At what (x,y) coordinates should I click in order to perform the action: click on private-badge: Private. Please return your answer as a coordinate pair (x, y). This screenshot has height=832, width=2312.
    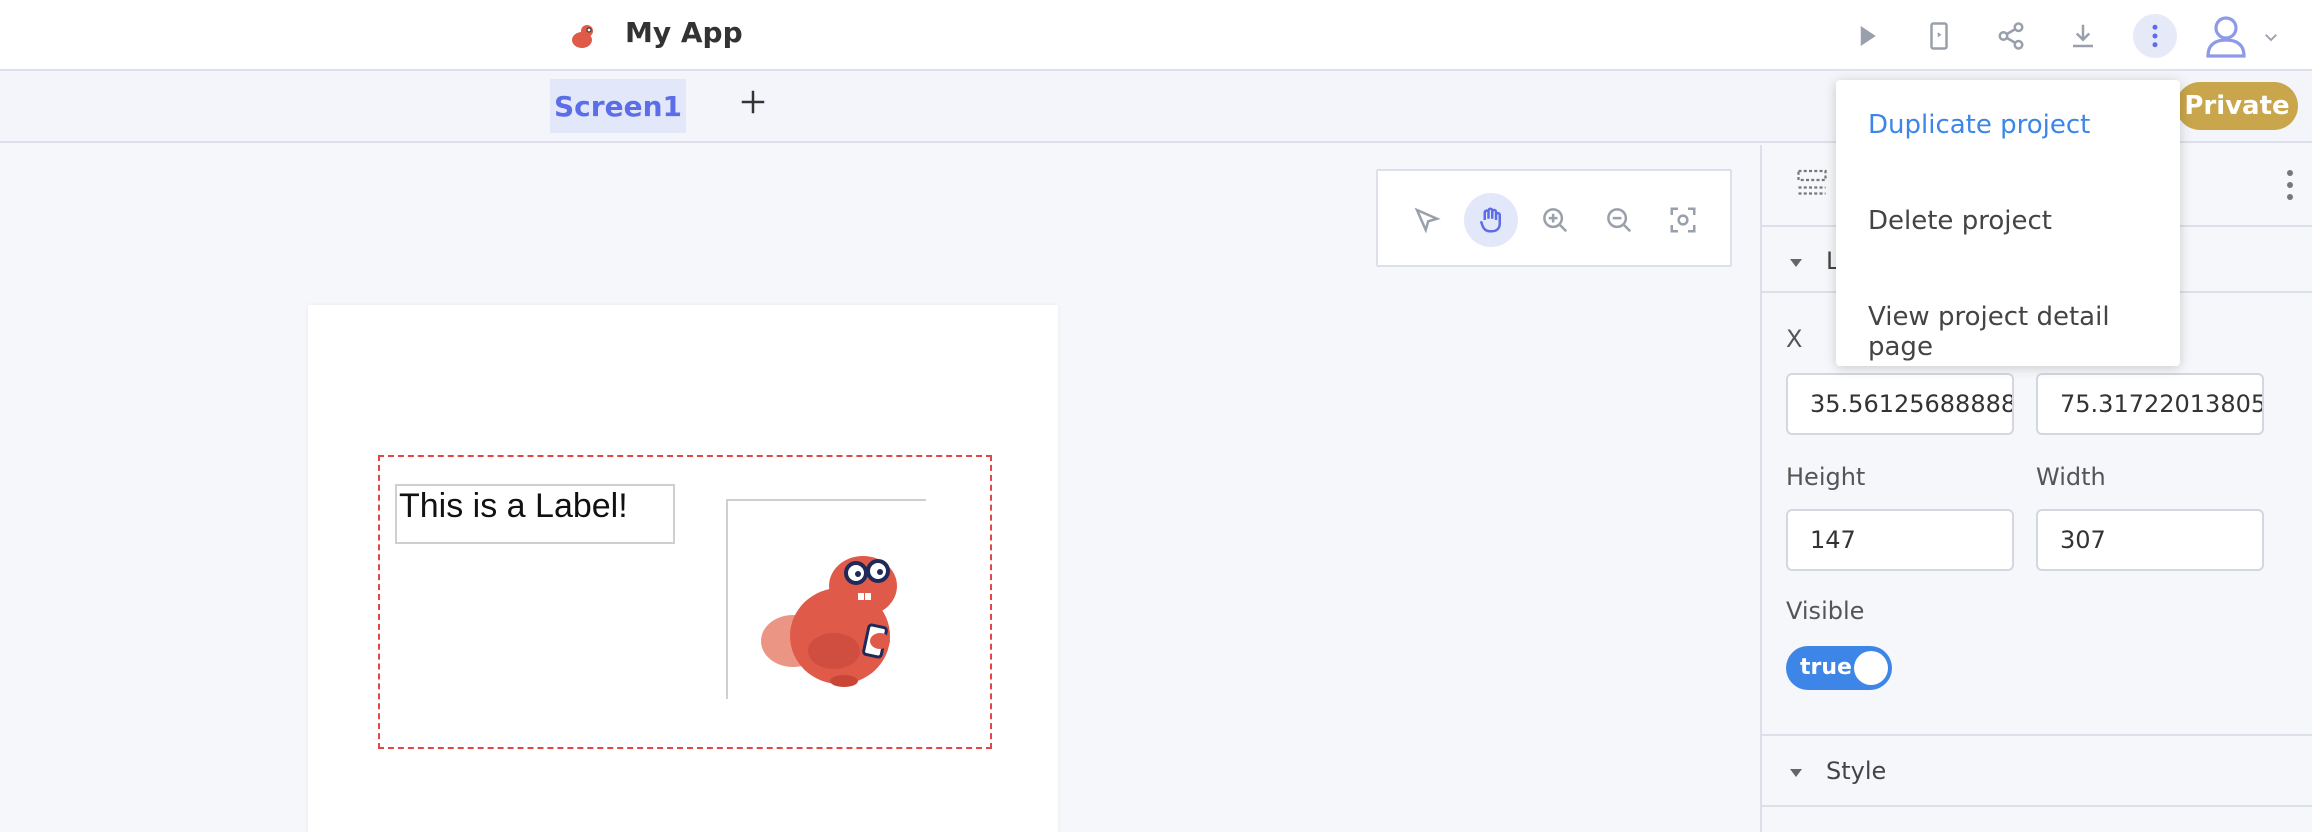
    Looking at the image, I should click on (2237, 106).